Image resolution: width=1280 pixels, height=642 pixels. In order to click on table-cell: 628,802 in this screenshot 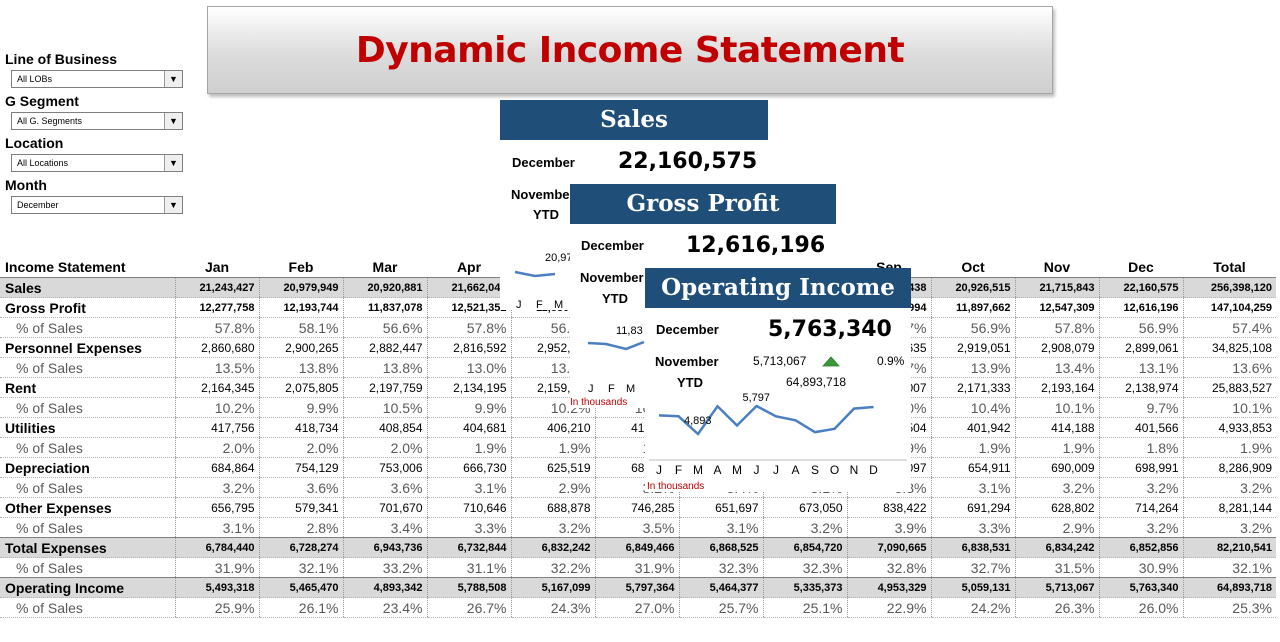, I will do `click(1056, 507)`.